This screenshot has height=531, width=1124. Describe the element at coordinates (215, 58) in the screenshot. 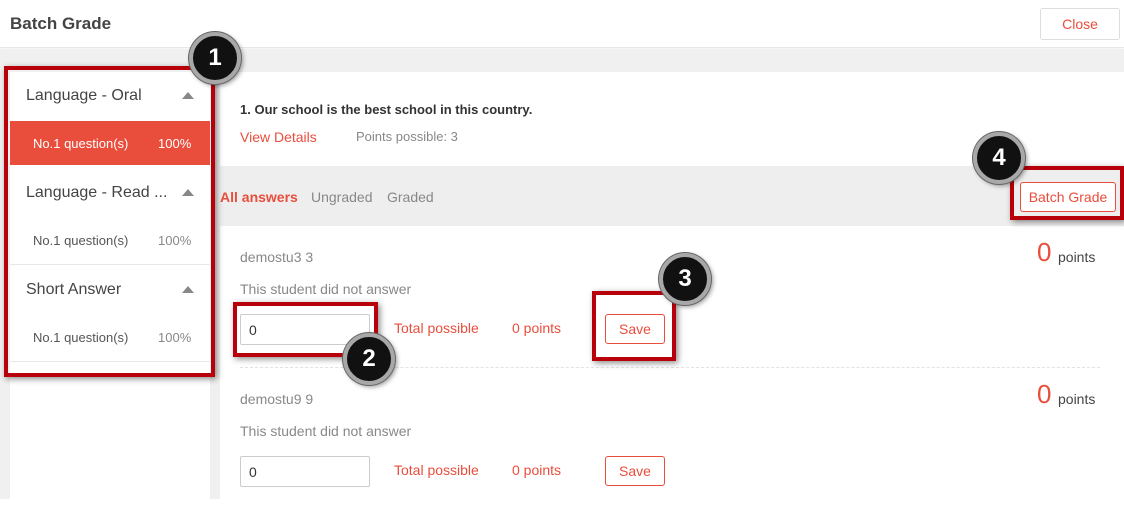

I see `callout-badge-1: 1` at that location.